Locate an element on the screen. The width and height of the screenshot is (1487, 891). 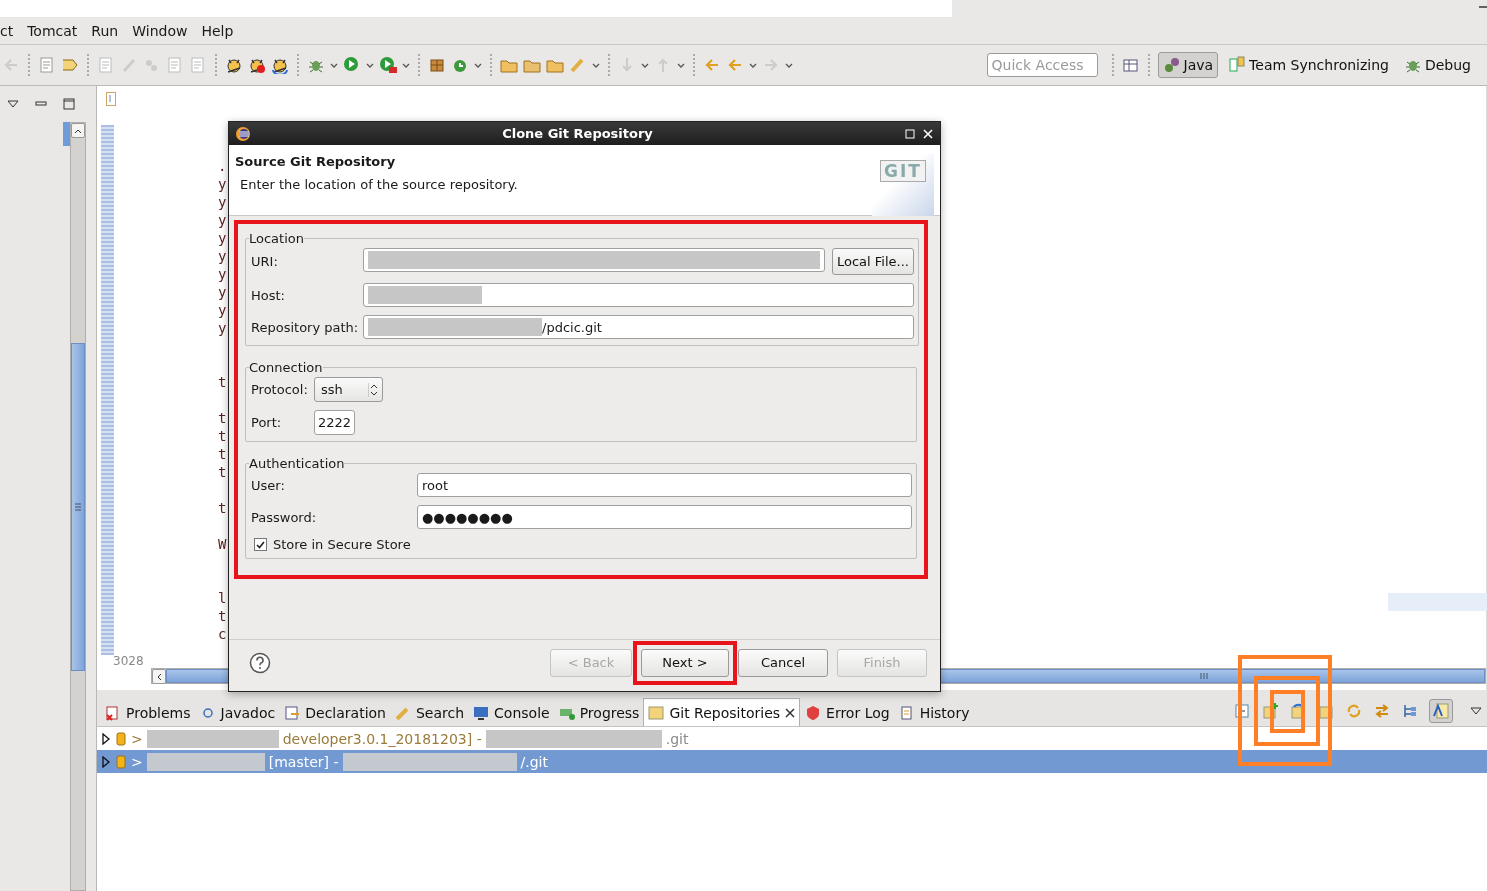
repository-path: .git is located at coordinates (677, 738).